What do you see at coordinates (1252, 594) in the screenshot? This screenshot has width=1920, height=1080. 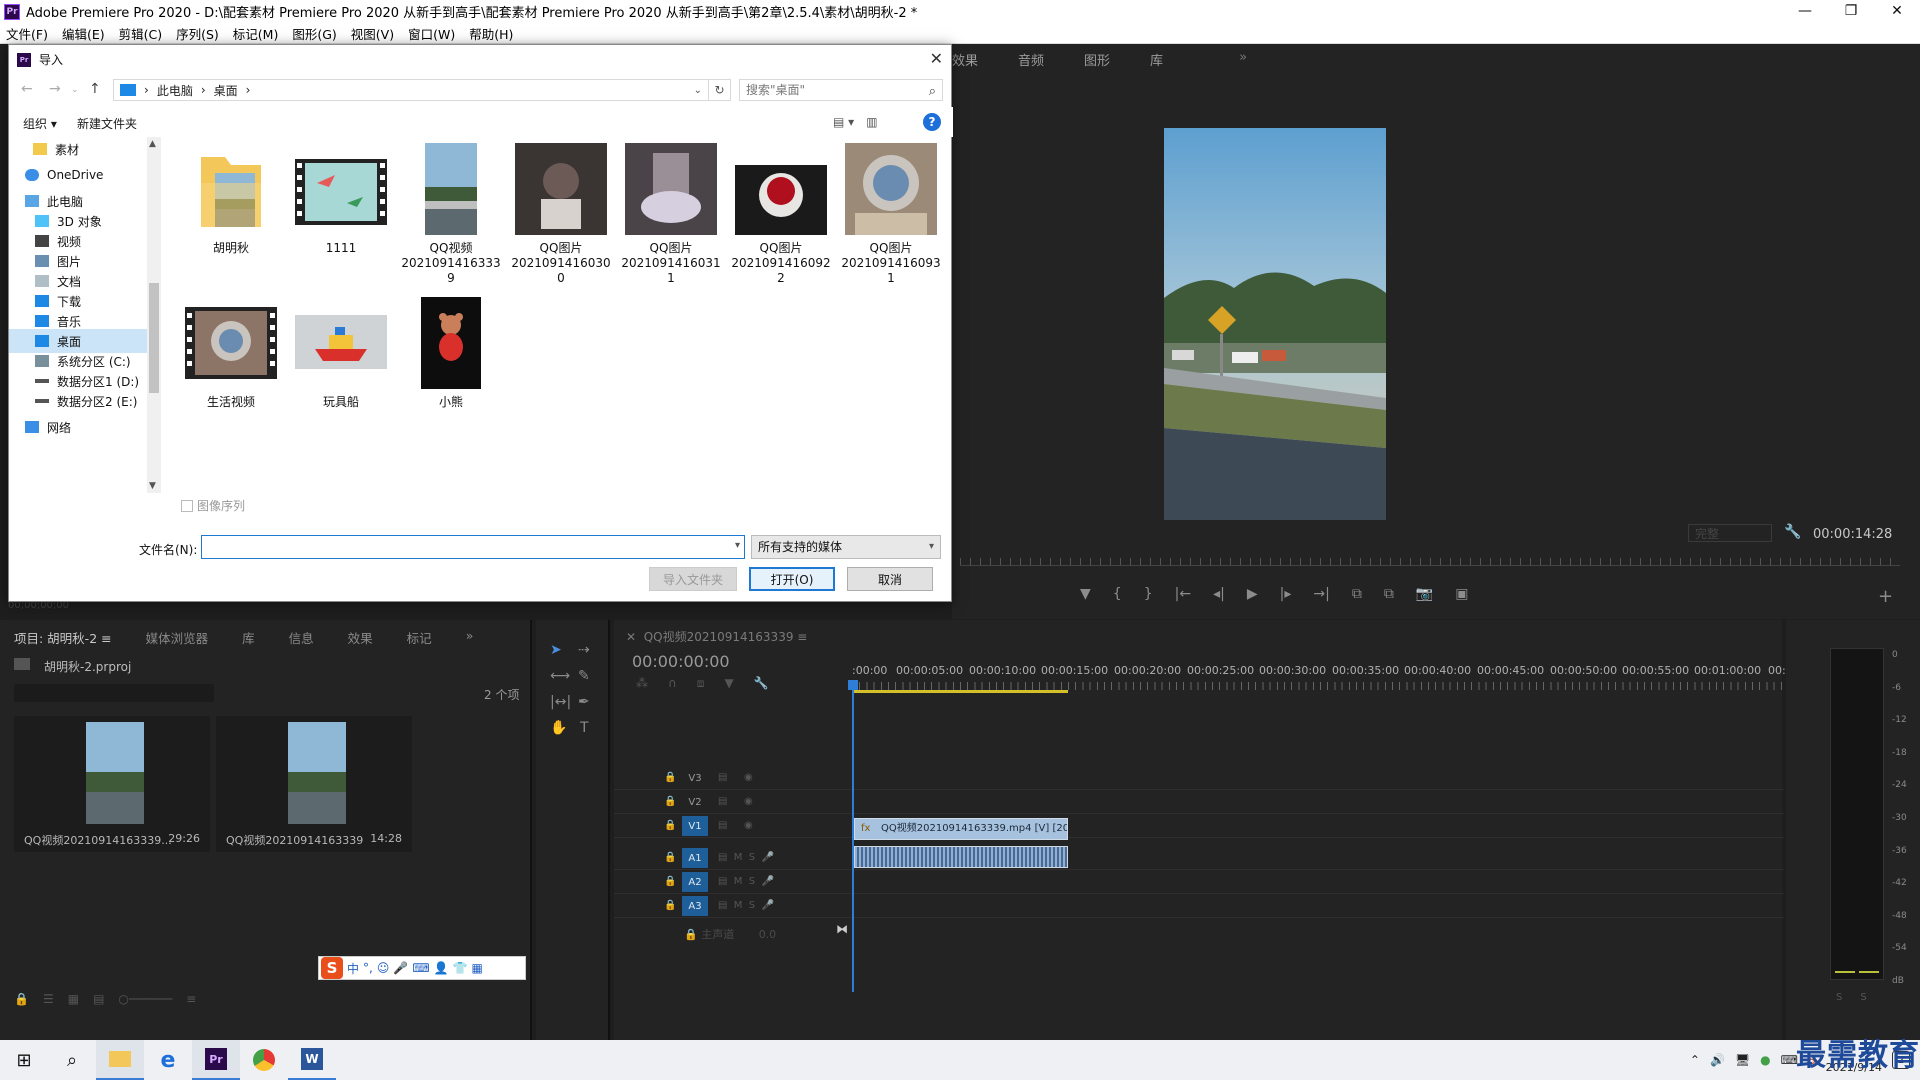 I see `play-icon: ▶` at bounding box center [1252, 594].